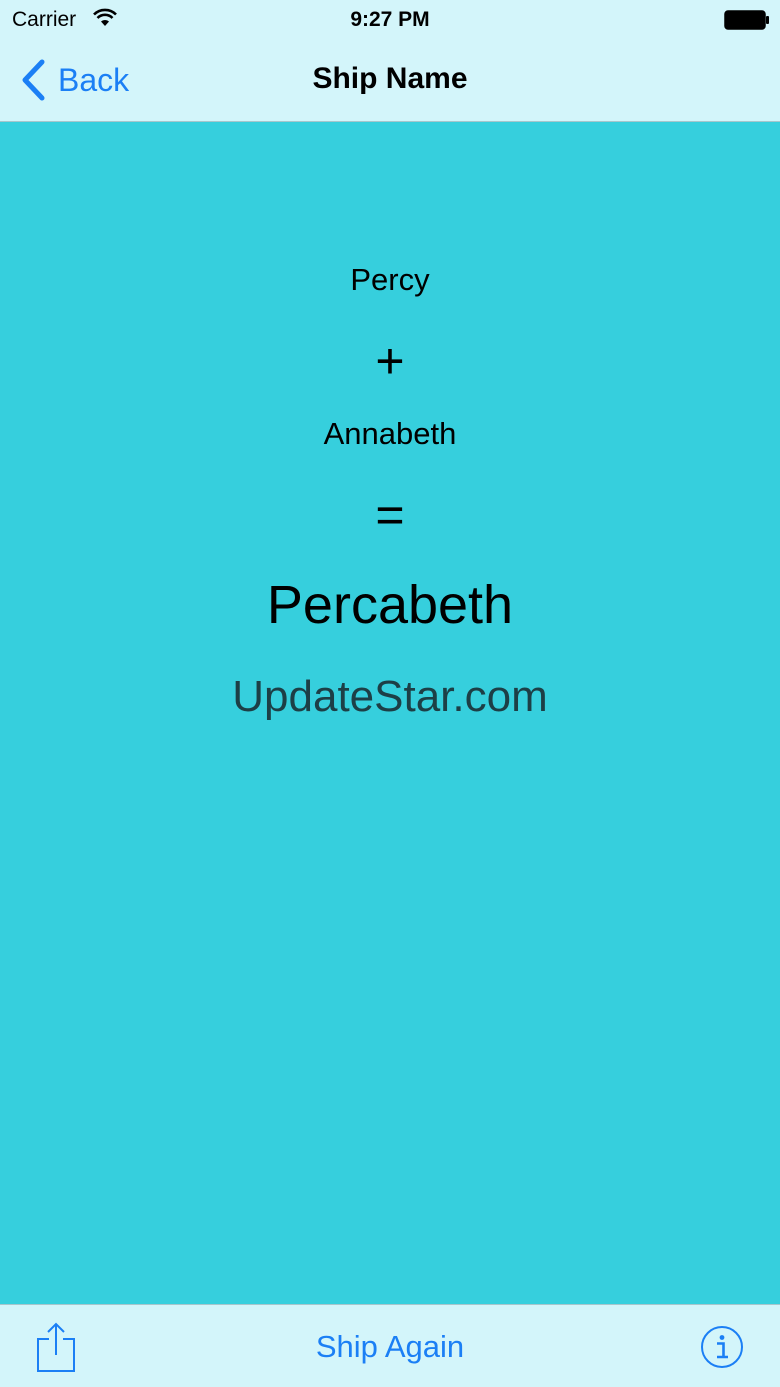 Image resolution: width=780 pixels, height=1387 pixels. I want to click on clock: 9:27 PM, so click(390, 19).